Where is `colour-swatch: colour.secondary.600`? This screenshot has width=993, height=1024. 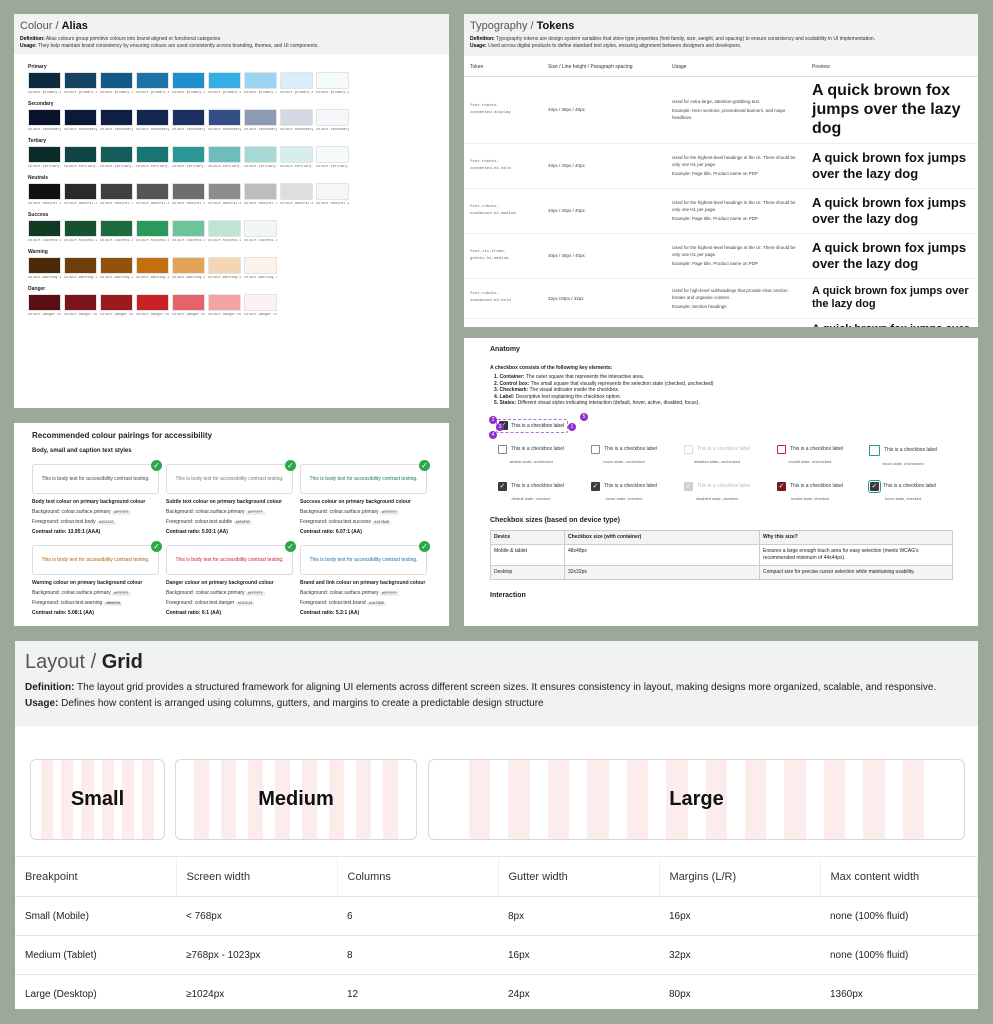
colour-swatch: colour.secondary.600 is located at coordinates (224, 120).